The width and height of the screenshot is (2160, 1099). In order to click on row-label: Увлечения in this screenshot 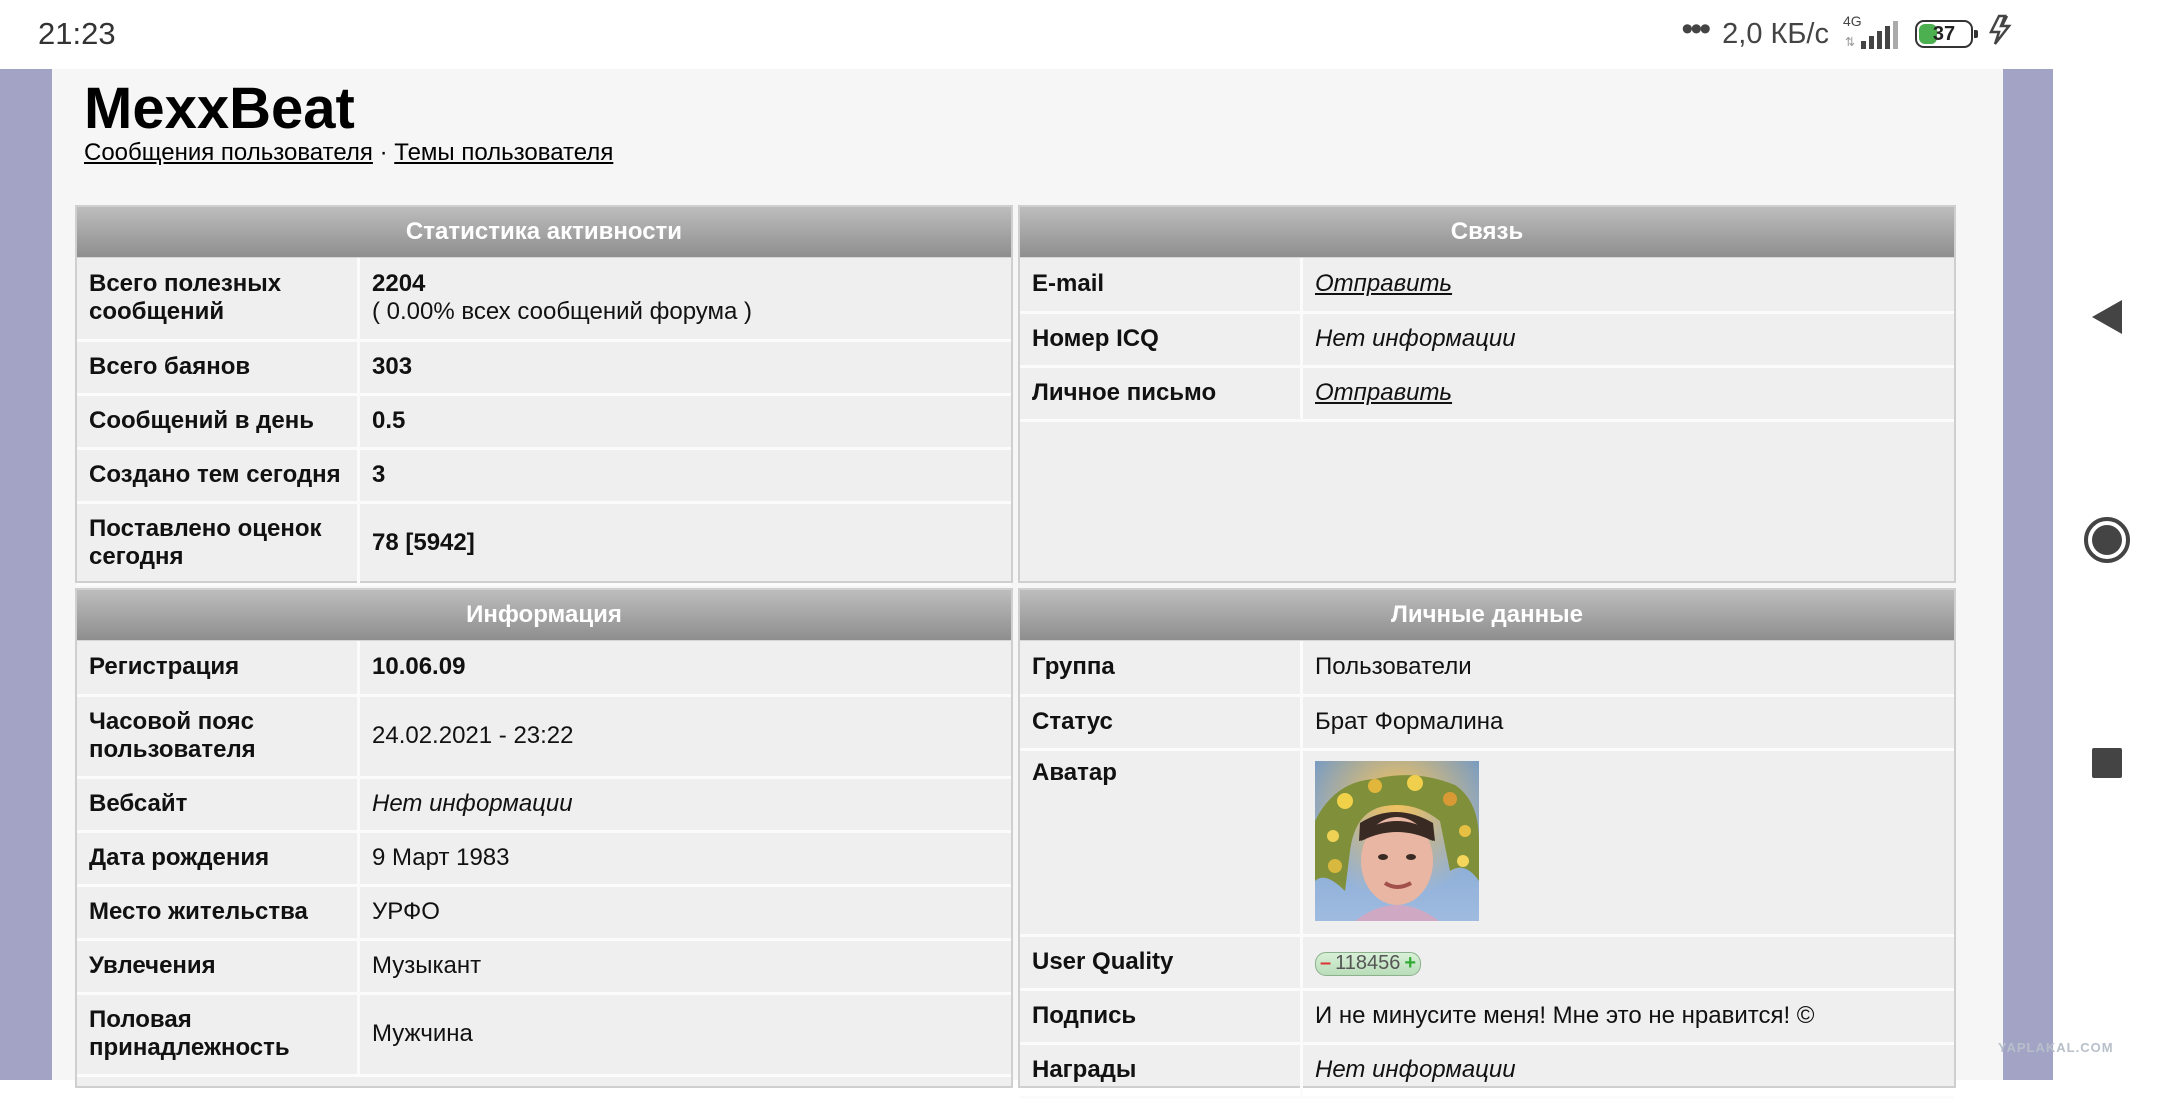, I will do `click(218, 967)`.